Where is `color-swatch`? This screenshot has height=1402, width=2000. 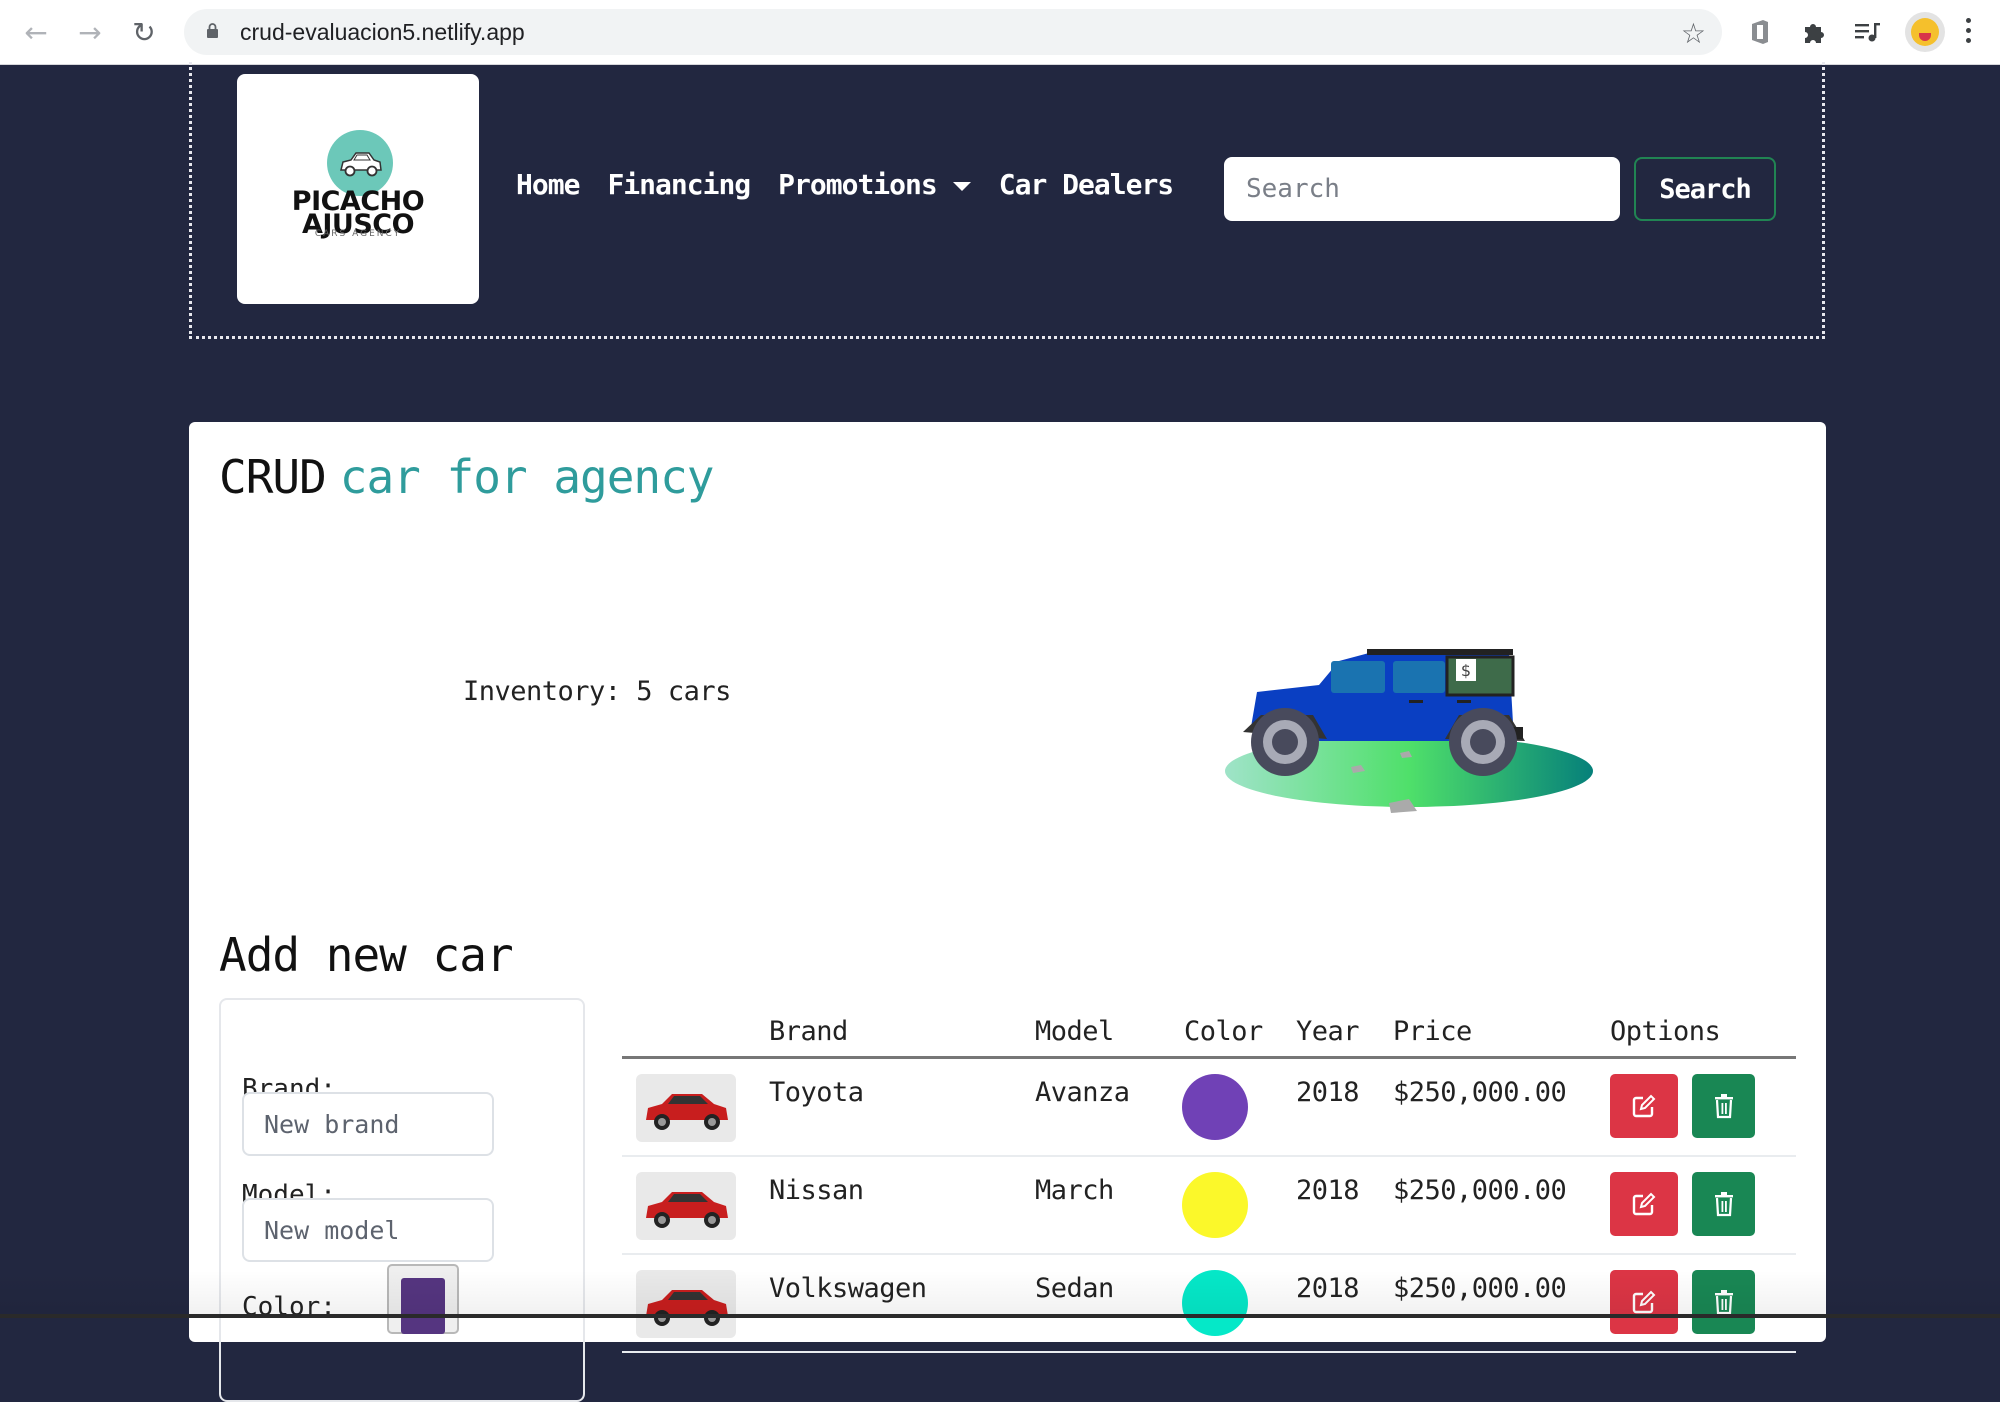
color-swatch is located at coordinates (423, 1306).